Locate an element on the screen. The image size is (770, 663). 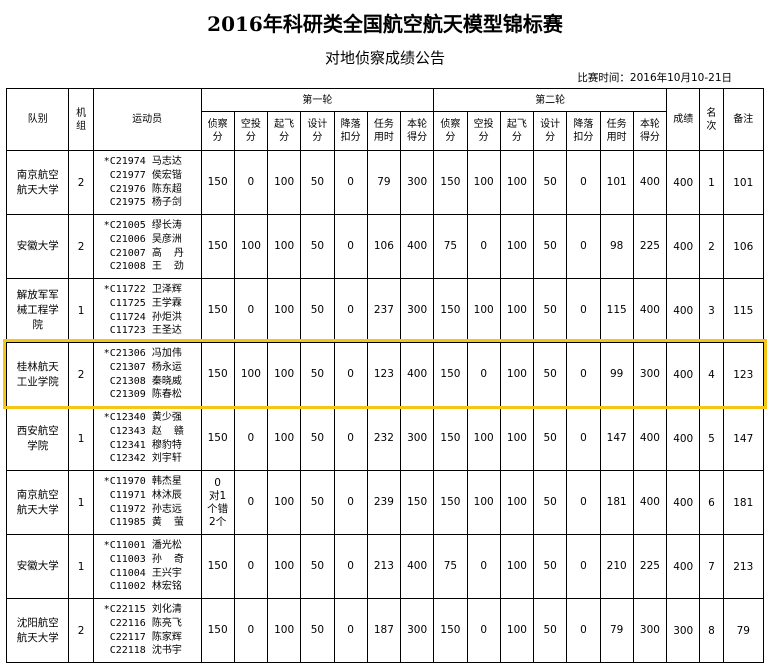
r2-score-cell: 147 is located at coordinates (616, 438).